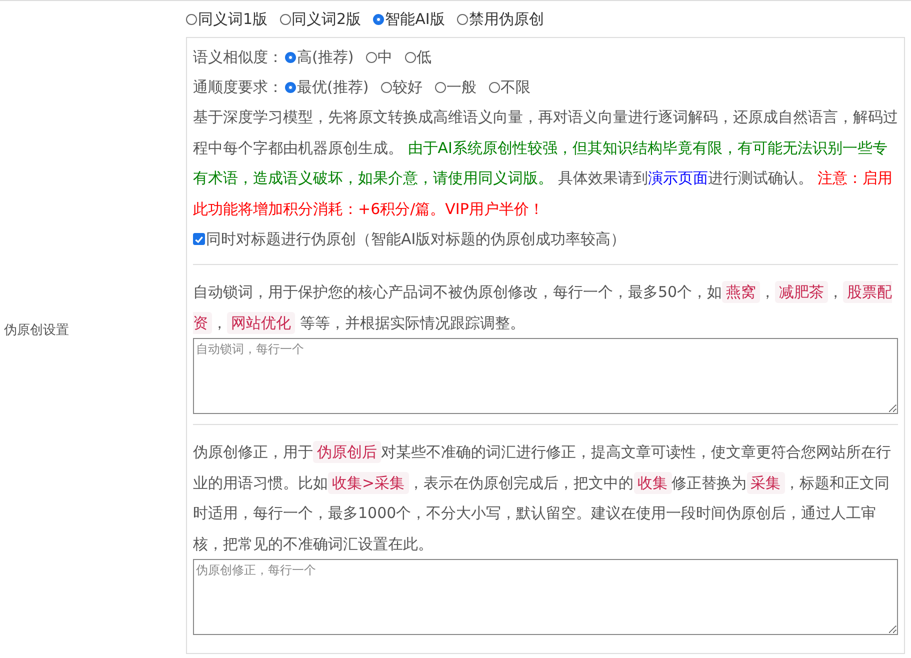 The image size is (911, 658). What do you see at coordinates (238, 57) in the screenshot?
I see `field-label: 语义相似度：` at bounding box center [238, 57].